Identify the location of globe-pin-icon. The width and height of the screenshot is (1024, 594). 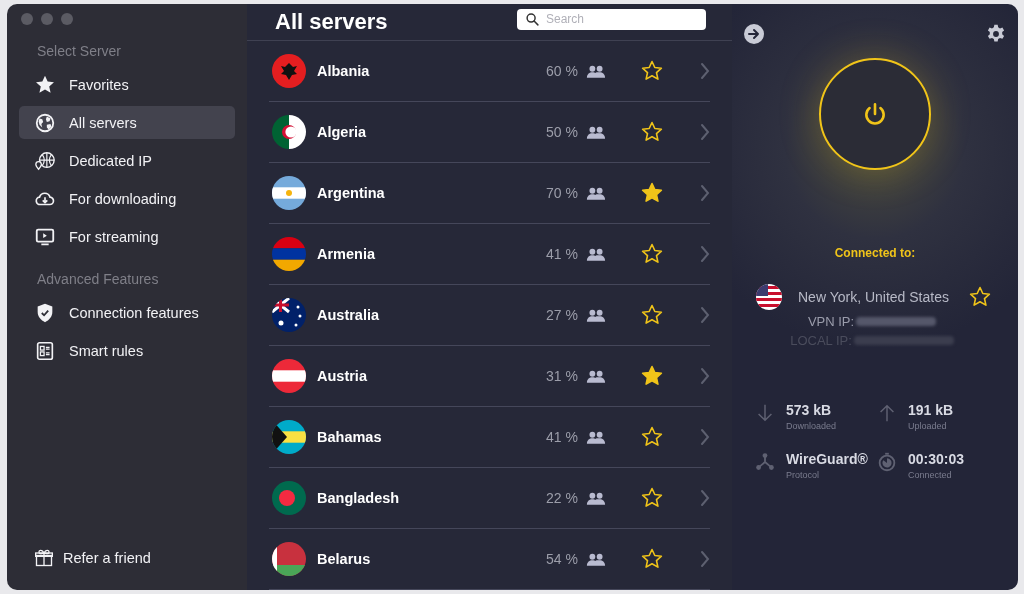
(45, 160).